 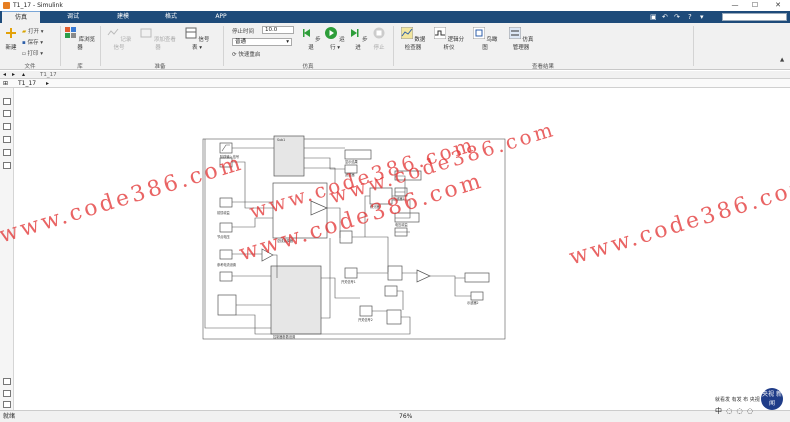 I want to click on block-label: 前馈增益, so click(x=224, y=212).